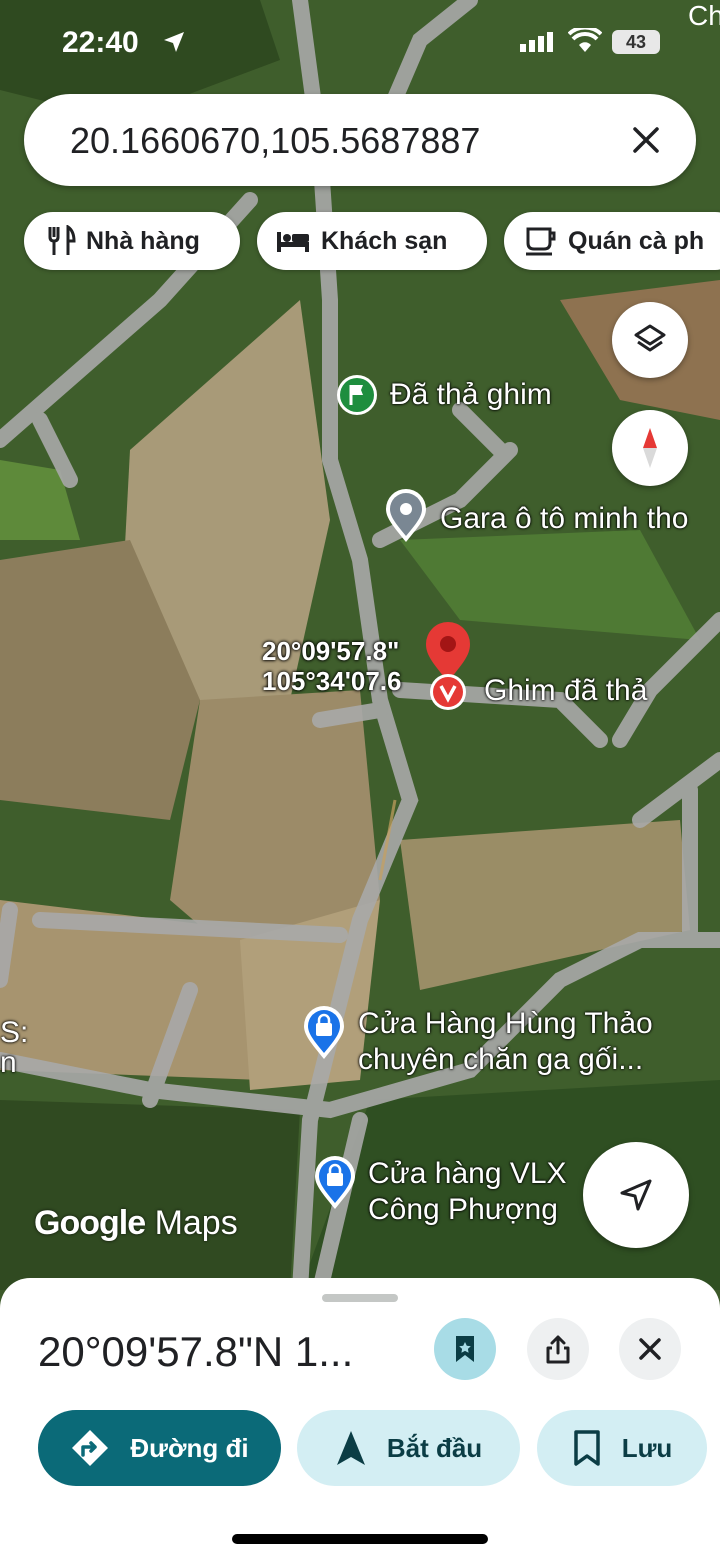 The image size is (720, 1559). I want to click on chip-label: Khách sạn, so click(384, 240).